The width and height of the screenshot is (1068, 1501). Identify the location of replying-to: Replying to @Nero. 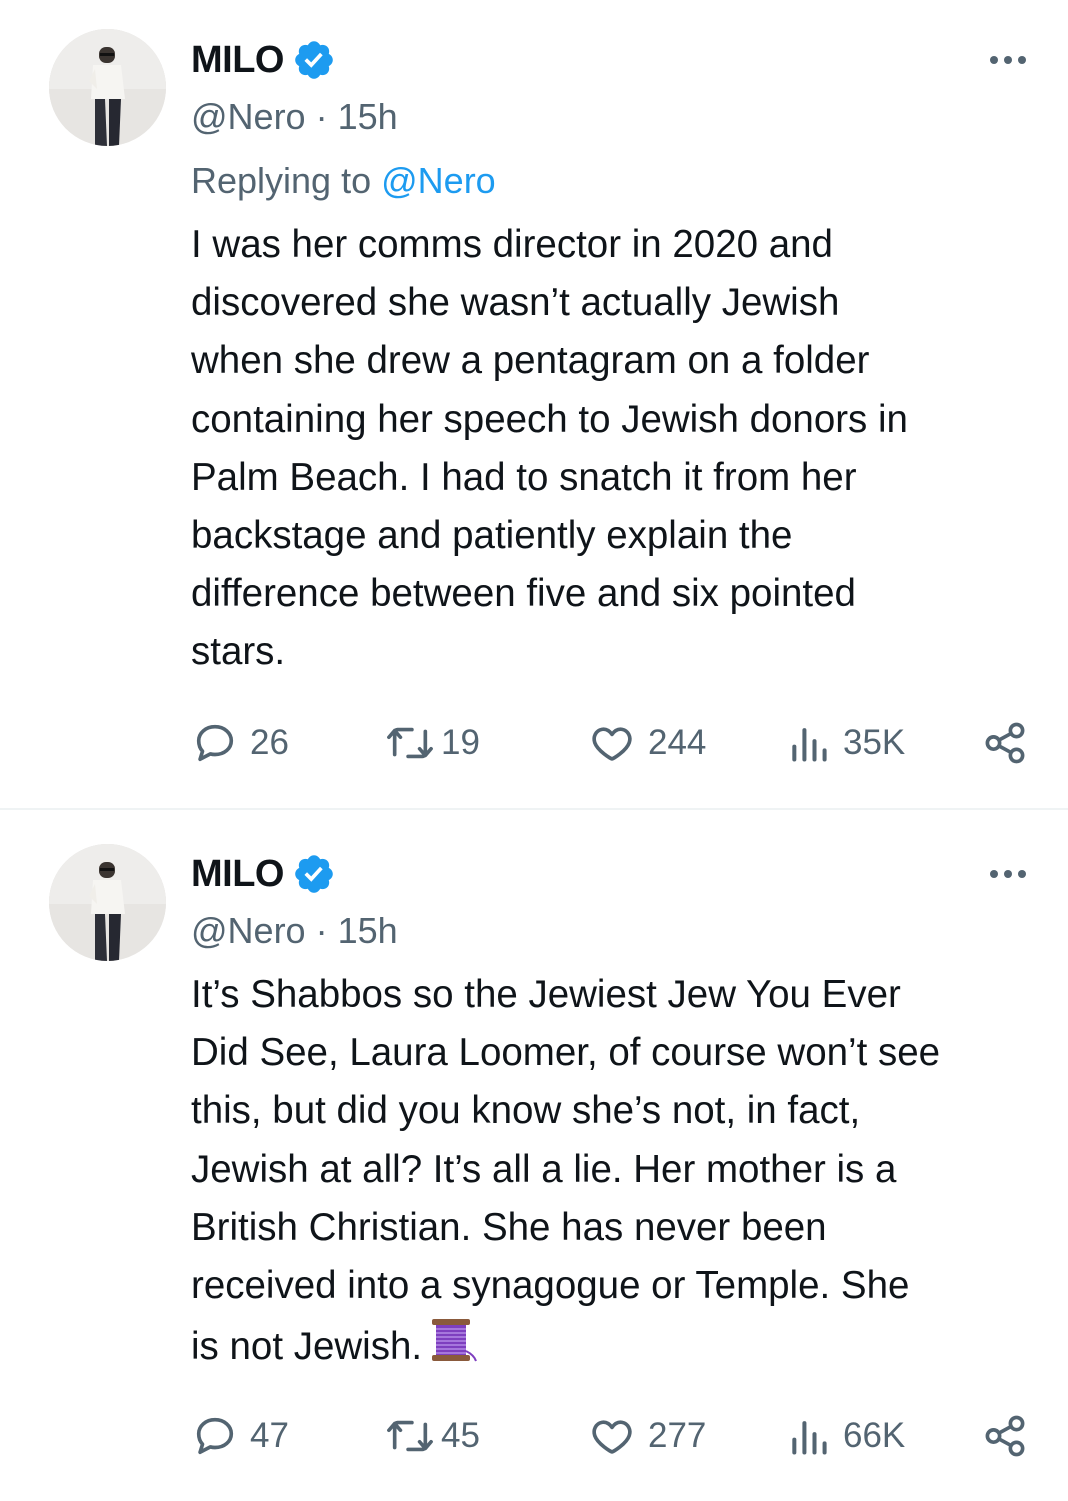
(343, 181).